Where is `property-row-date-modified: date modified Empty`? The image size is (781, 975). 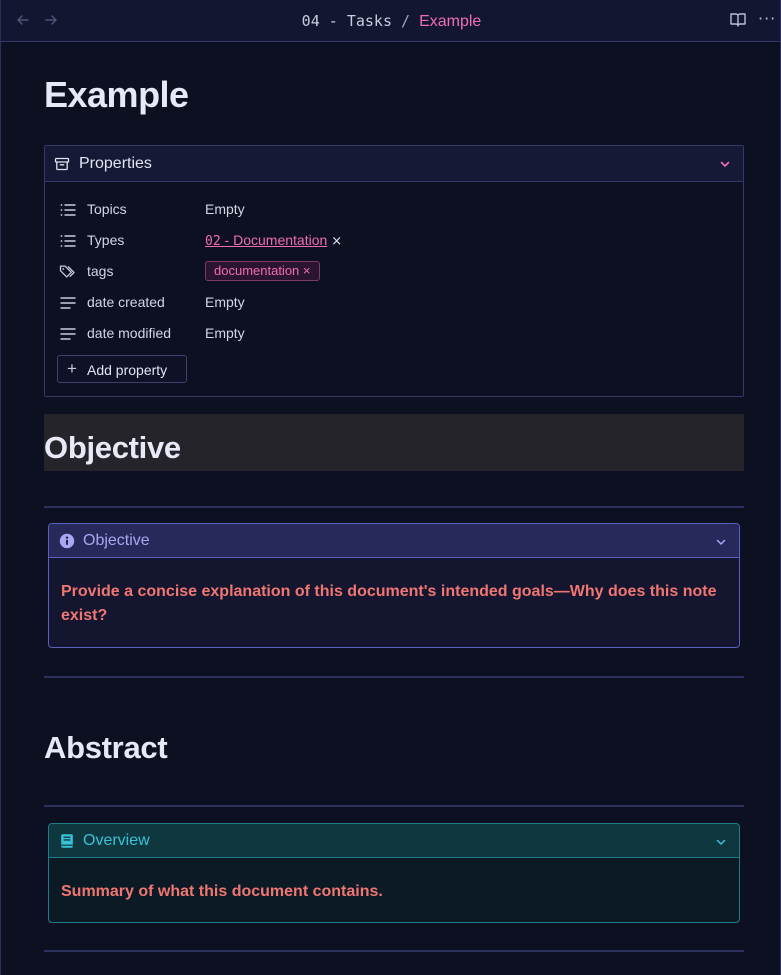 property-row-date-modified: date modified Empty is located at coordinates (399, 334).